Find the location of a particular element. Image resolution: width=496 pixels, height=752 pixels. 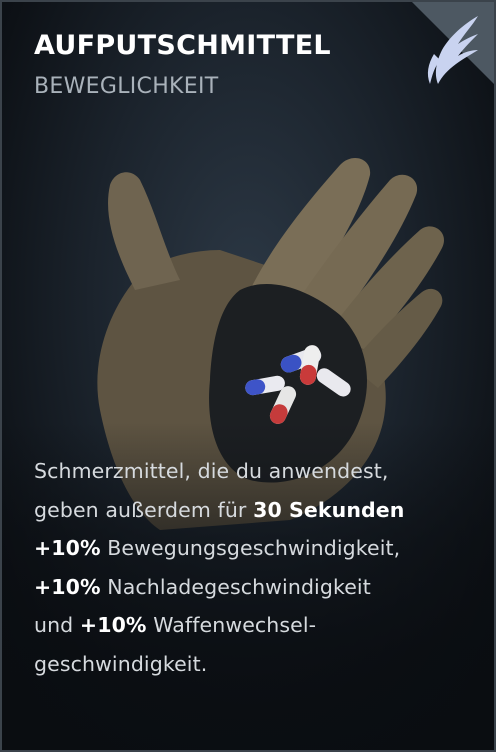

desc-line-4: +10% Nachladegeschwindigkeit is located at coordinates (202, 586).